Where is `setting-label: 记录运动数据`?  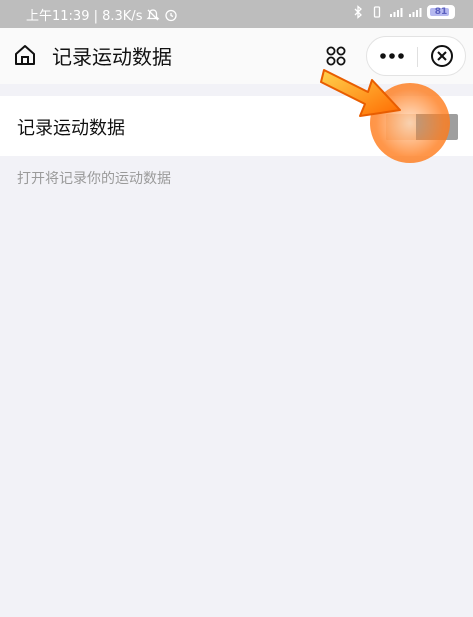 setting-label: 记录运动数据 is located at coordinates (71, 128).